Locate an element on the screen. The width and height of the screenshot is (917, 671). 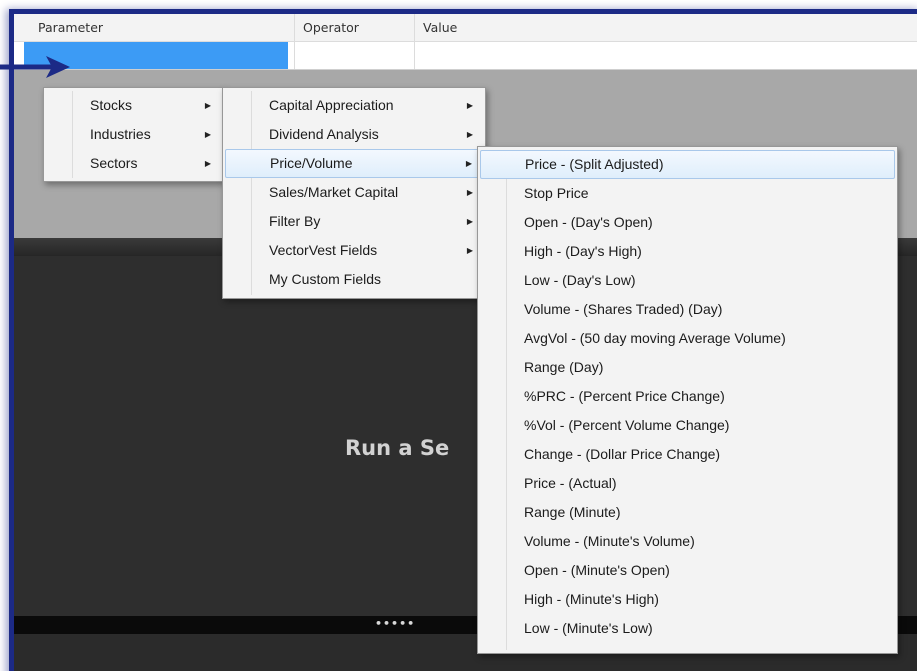
menu-item-my-custom-fields: My Custom Fields is located at coordinates (354, 279).